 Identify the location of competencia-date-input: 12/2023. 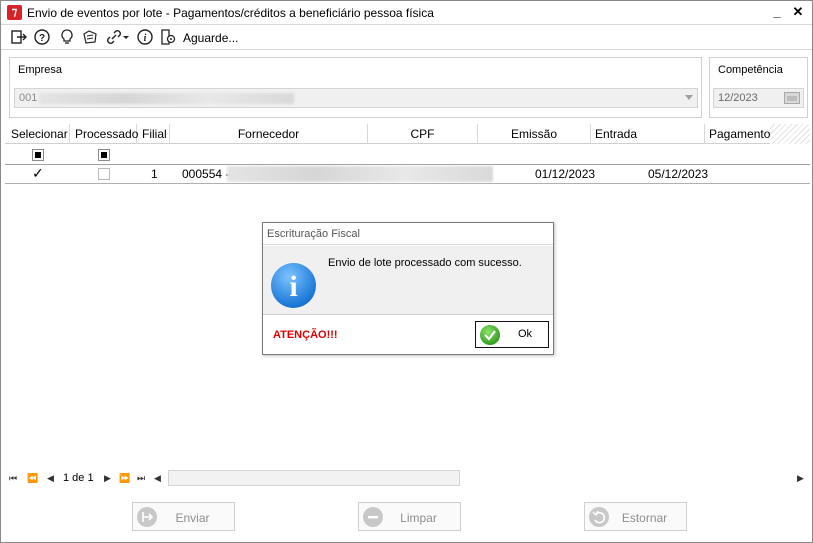
(758, 98).